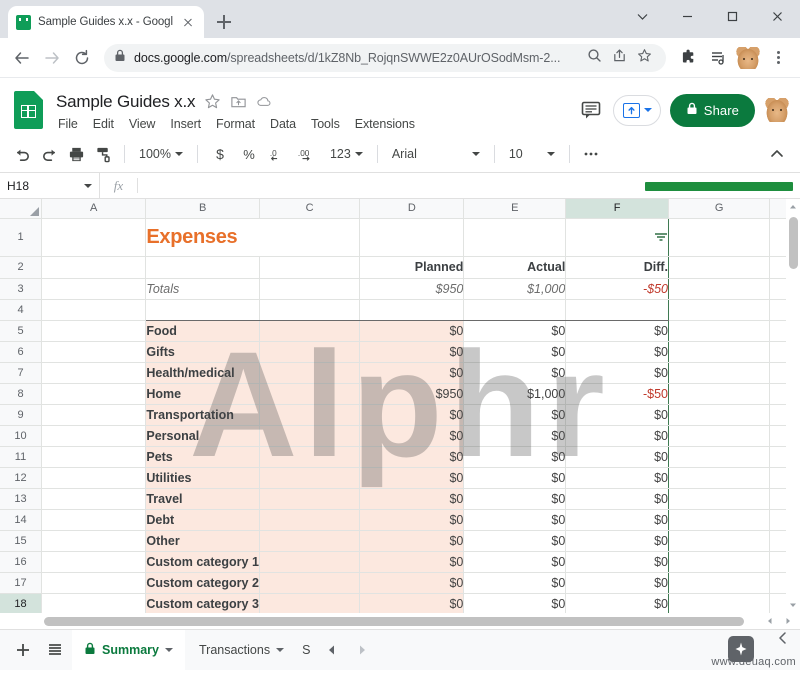  What do you see at coordinates (309, 267) in the screenshot?
I see `cell-c2` at bounding box center [309, 267].